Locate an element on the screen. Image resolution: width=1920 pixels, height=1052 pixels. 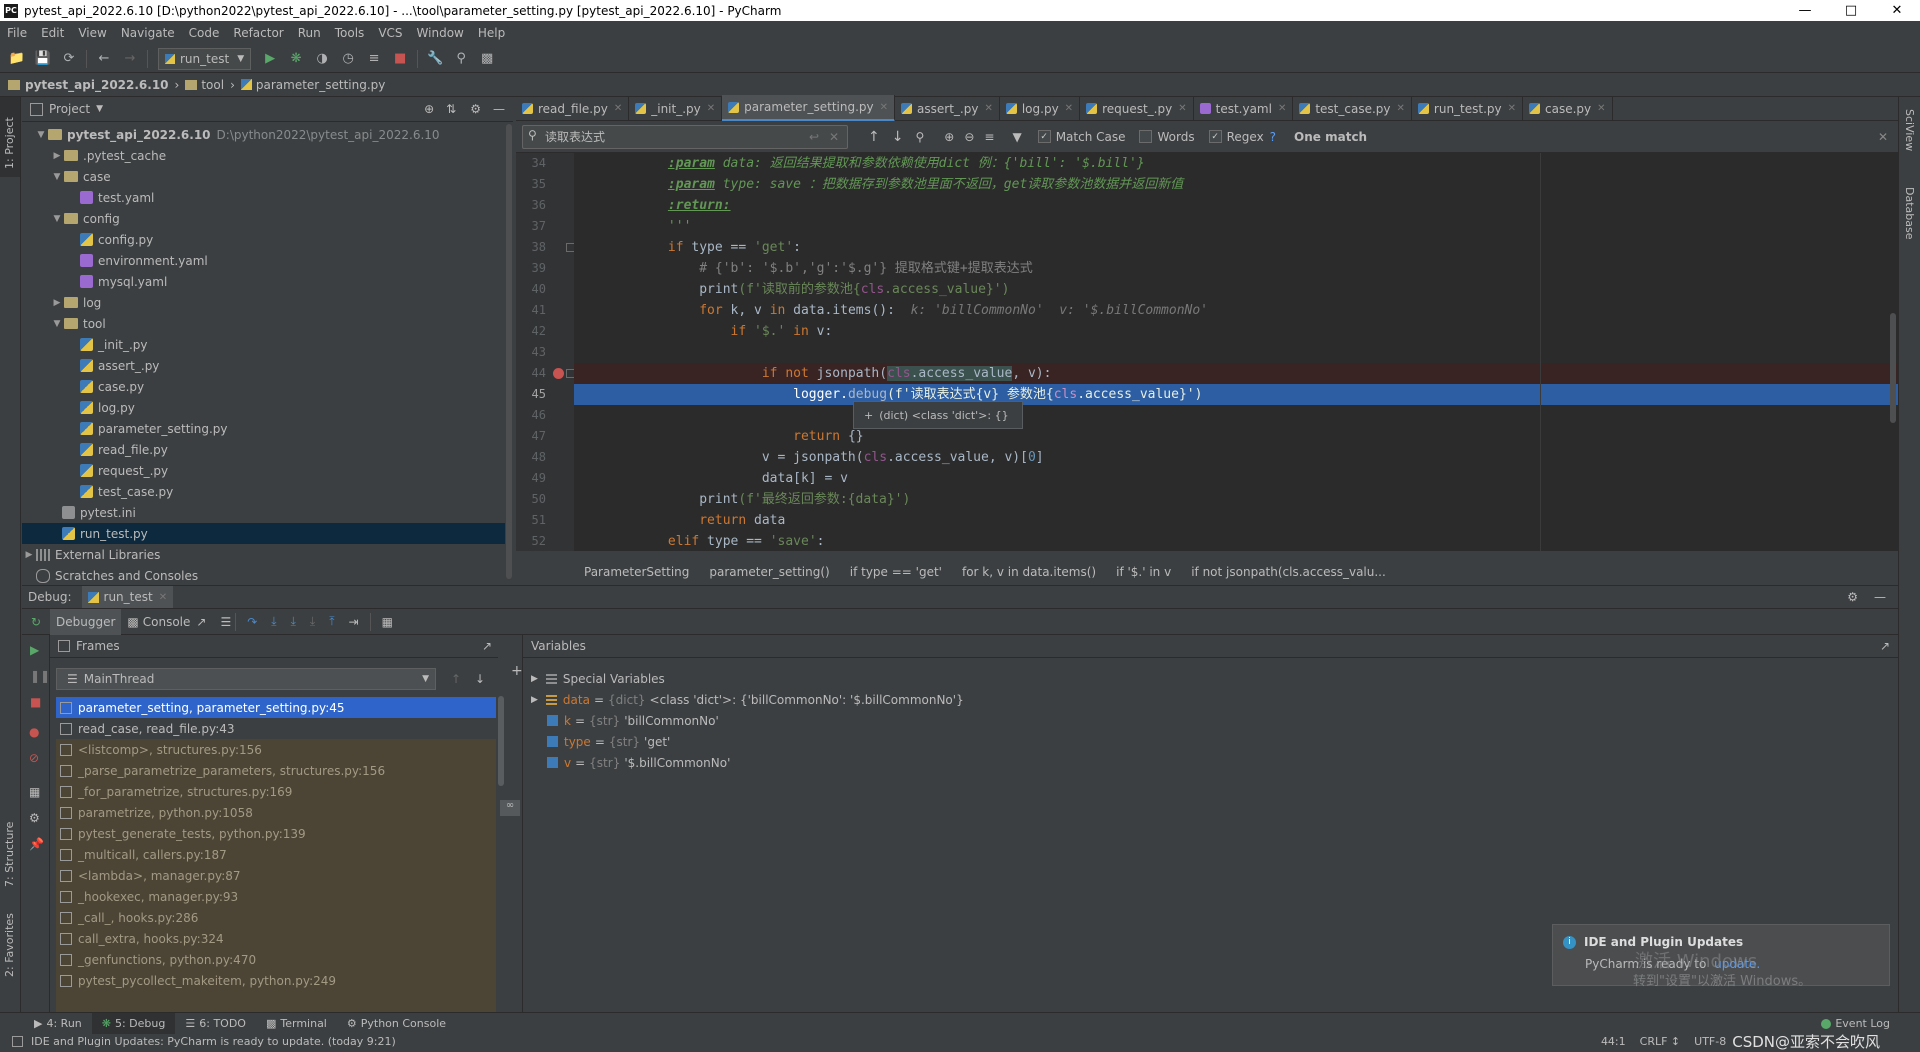
variable-row: v = {str} '$.billCommonNo' is located at coordinates (638, 762).